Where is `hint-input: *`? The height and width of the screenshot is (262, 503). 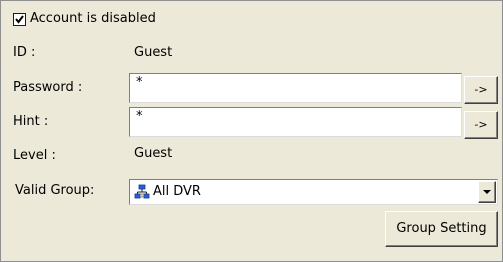 hint-input: * is located at coordinates (295, 122).